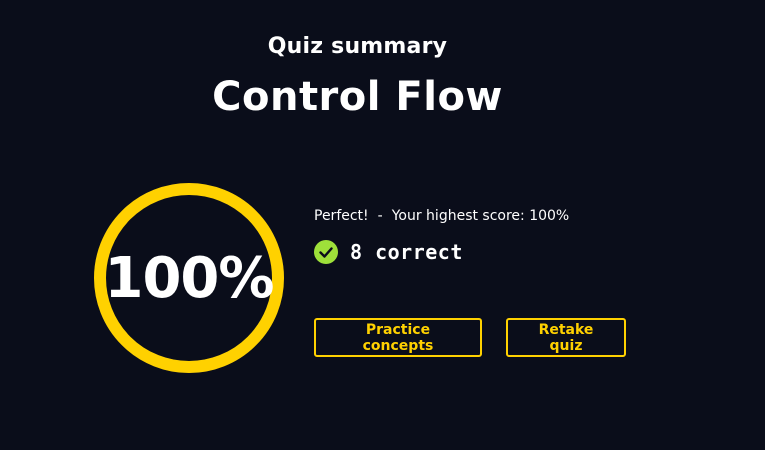  What do you see at coordinates (480, 216) in the screenshot?
I see `highest-score: Your highest score: 100%` at bounding box center [480, 216].